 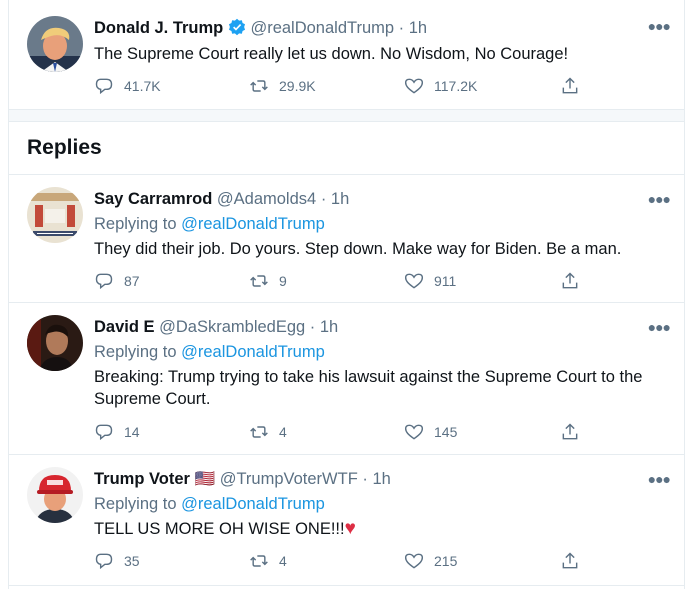 I want to click on tweet-text-body: TELL US MORE OH WISE ONE!!!, so click(x=219, y=529).